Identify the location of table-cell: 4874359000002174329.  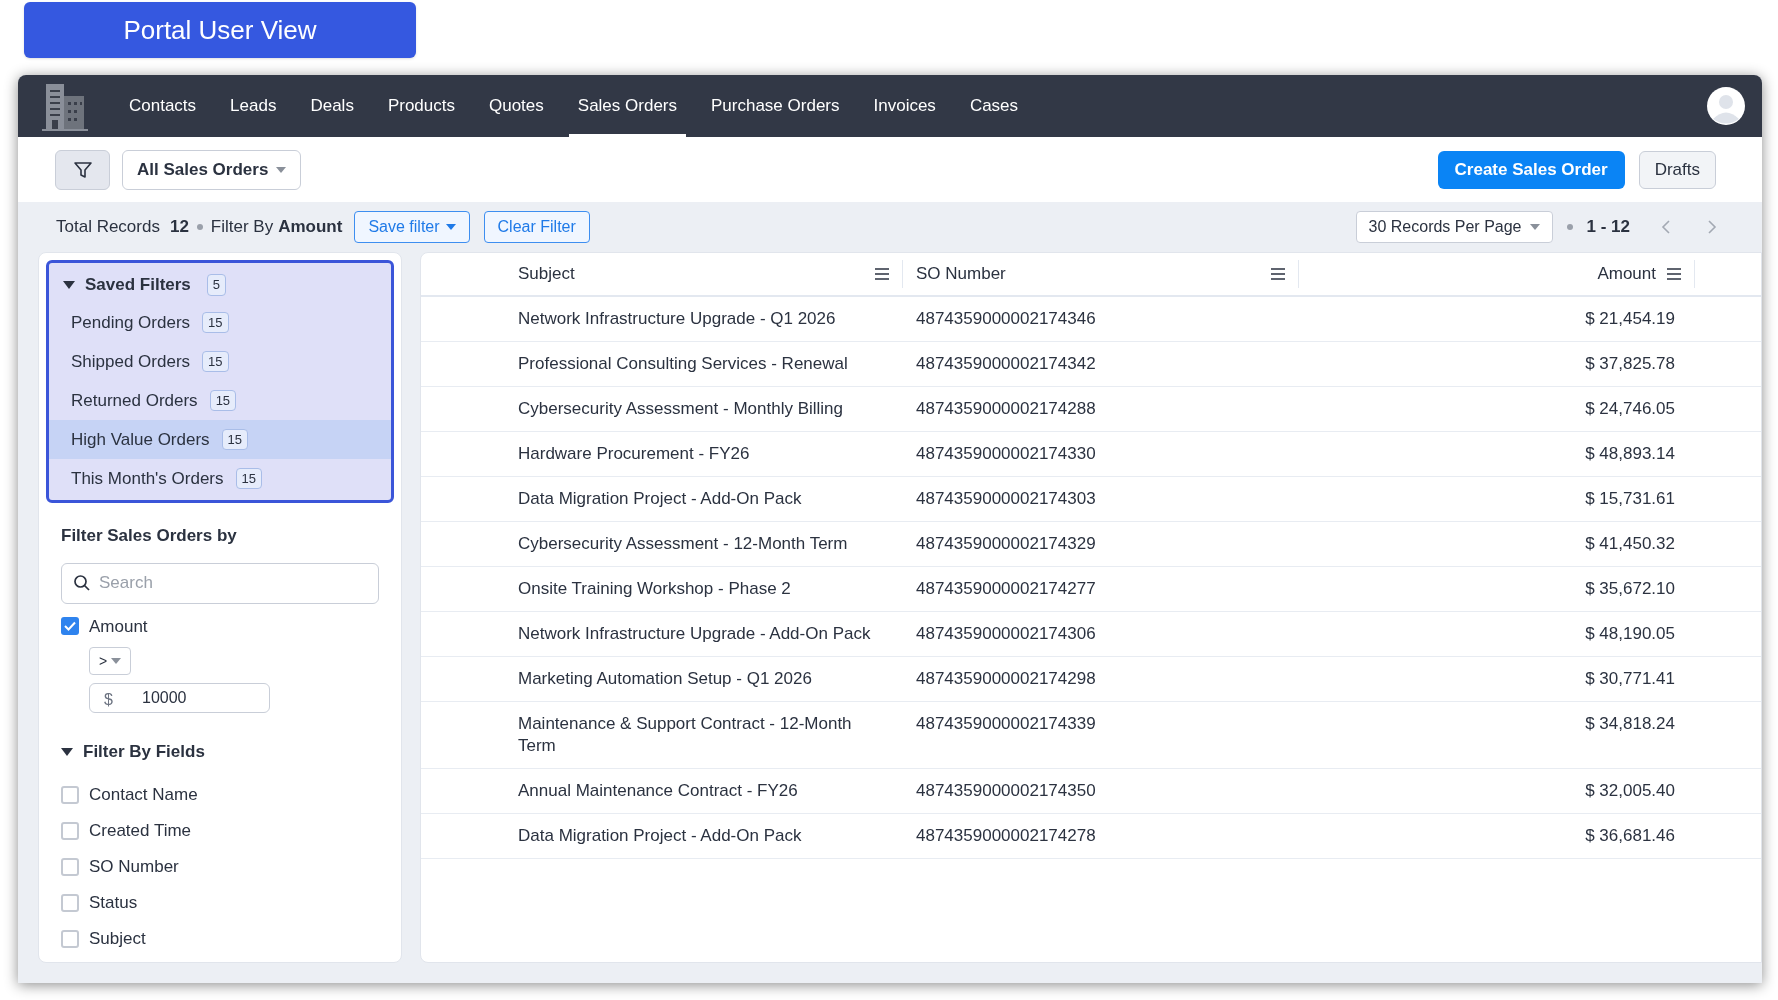
(1006, 543).